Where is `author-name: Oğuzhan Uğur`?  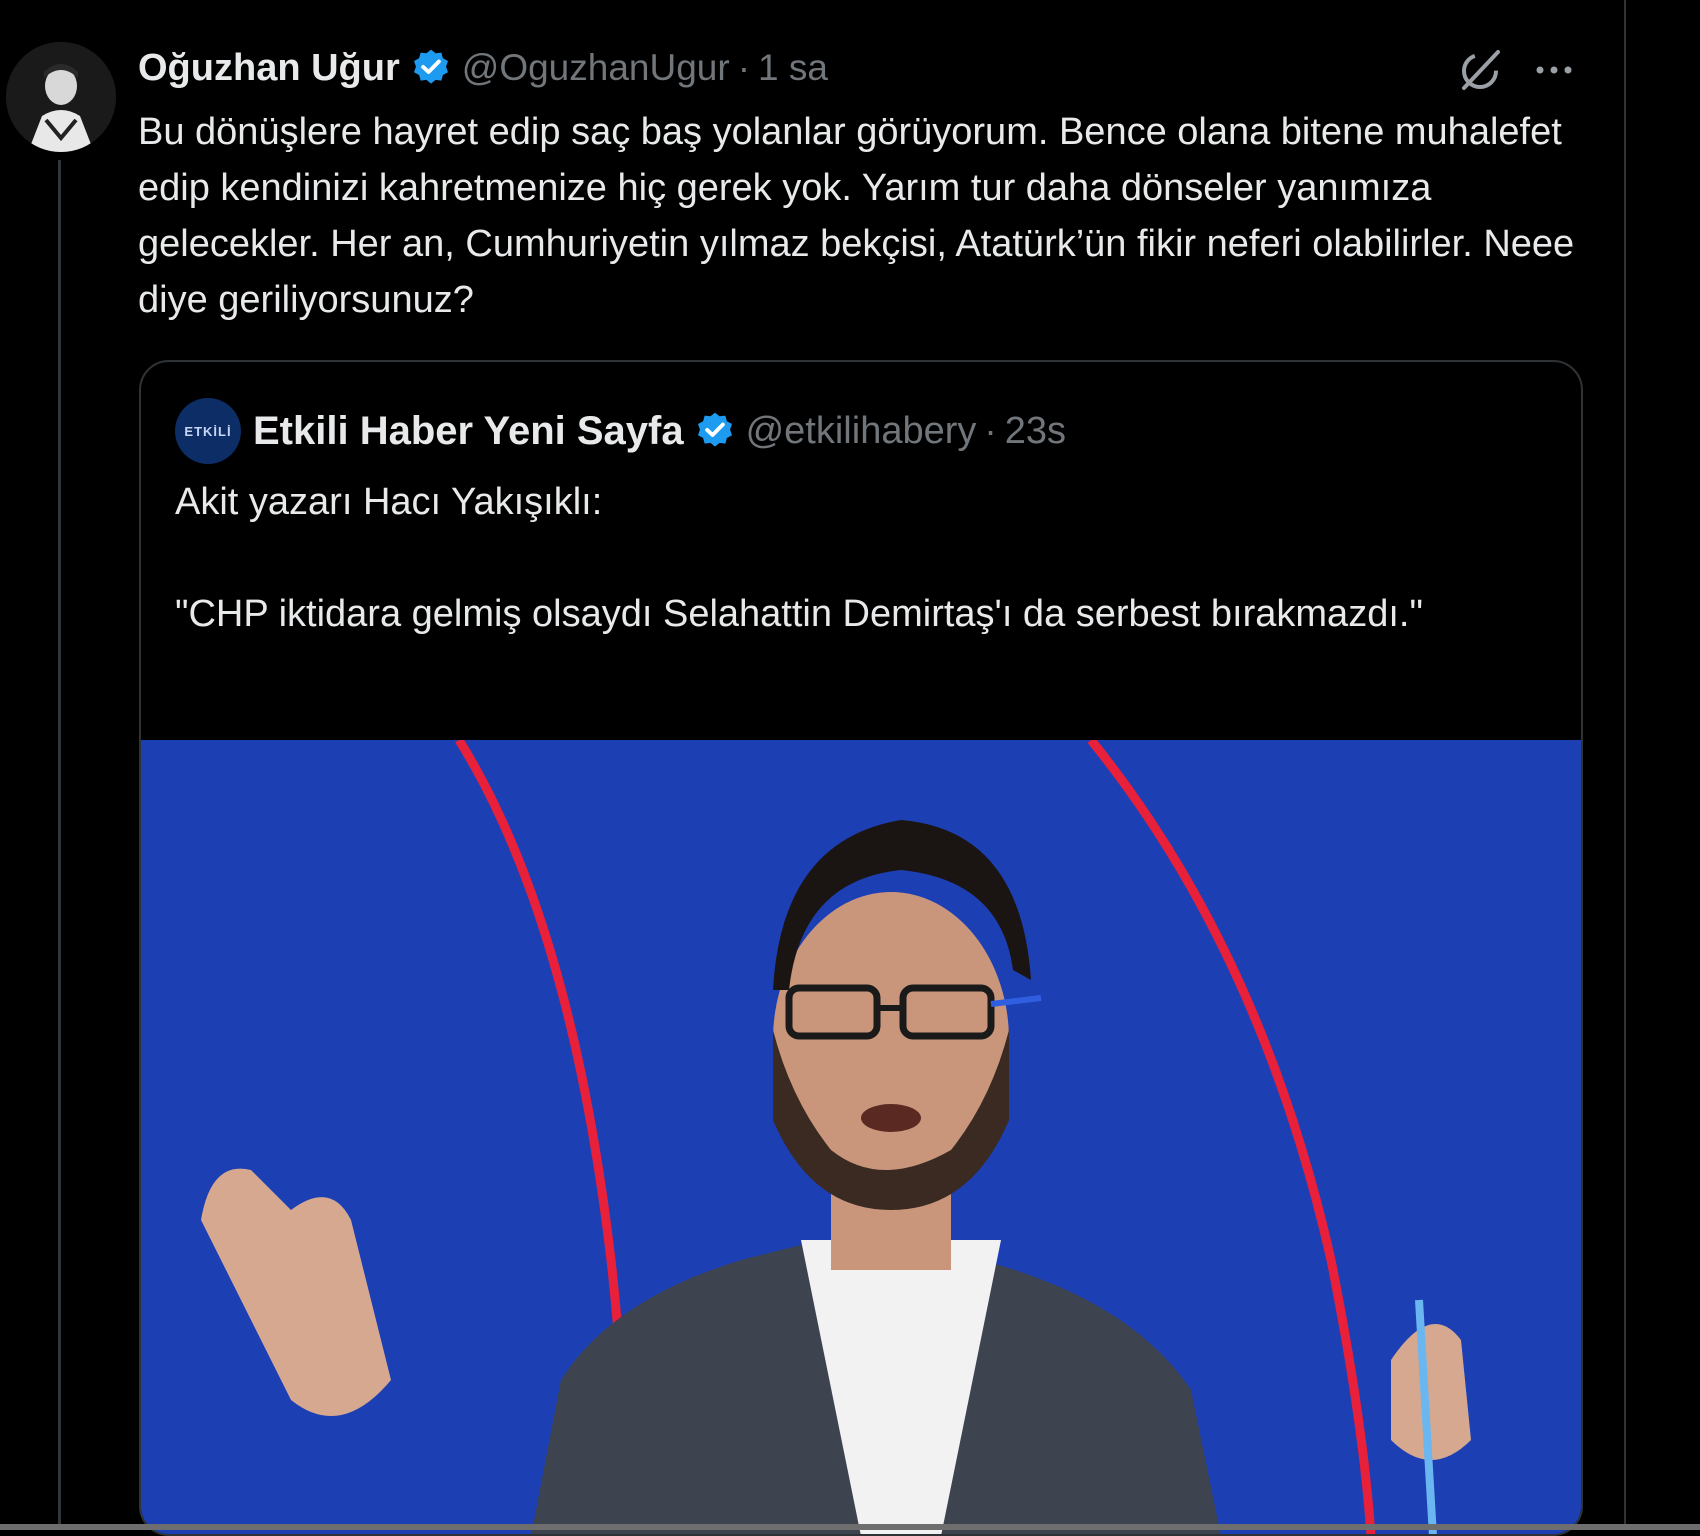
author-name: Oğuzhan Uğur is located at coordinates (269, 68).